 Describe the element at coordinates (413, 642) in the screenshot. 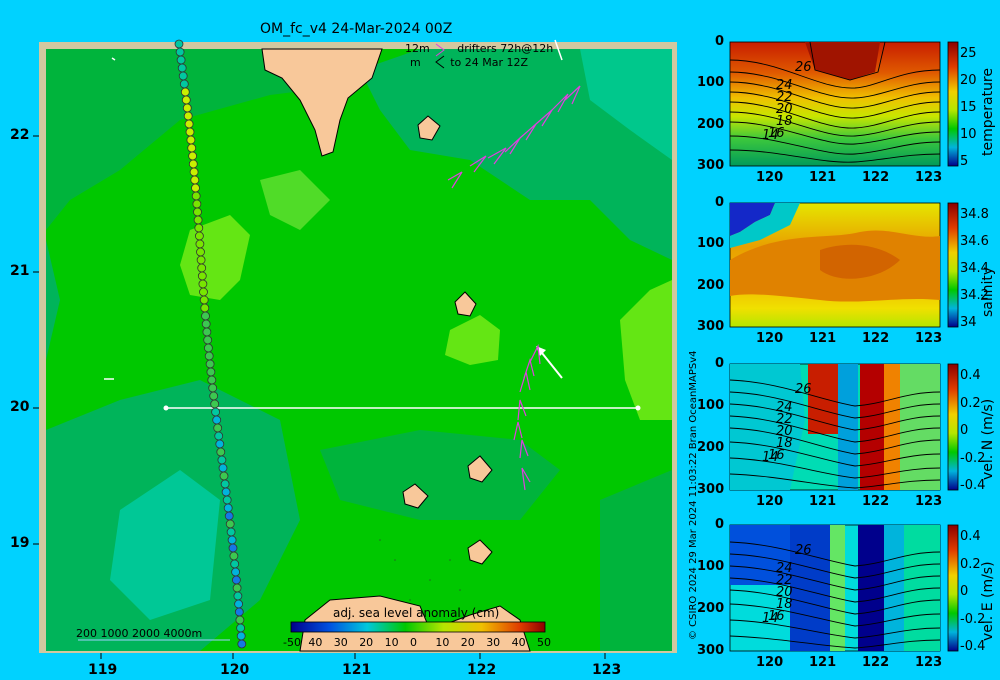

I see `colorbar-tick-label: 0` at that location.